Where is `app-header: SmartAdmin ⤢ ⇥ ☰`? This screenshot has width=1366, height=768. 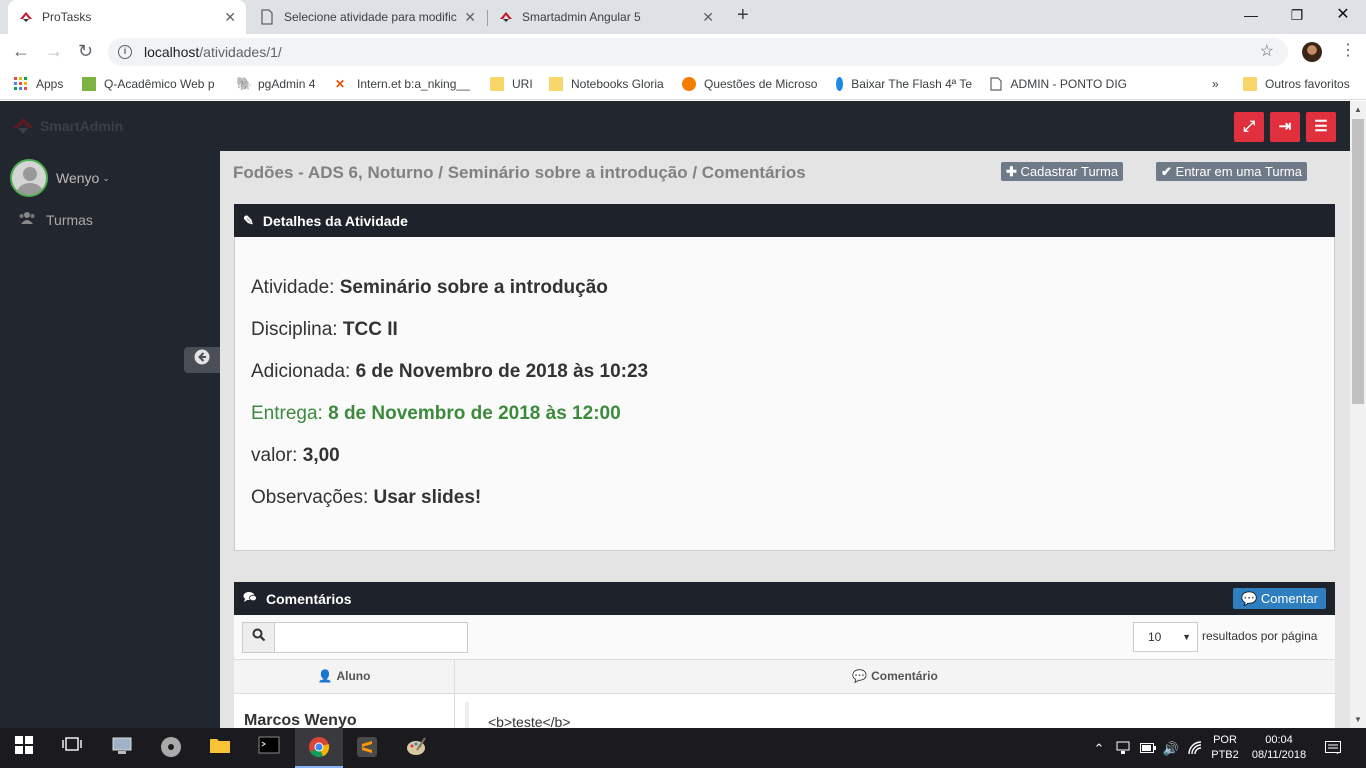 app-header: SmartAdmin ⤢ ⇥ ☰ is located at coordinates (675, 126).